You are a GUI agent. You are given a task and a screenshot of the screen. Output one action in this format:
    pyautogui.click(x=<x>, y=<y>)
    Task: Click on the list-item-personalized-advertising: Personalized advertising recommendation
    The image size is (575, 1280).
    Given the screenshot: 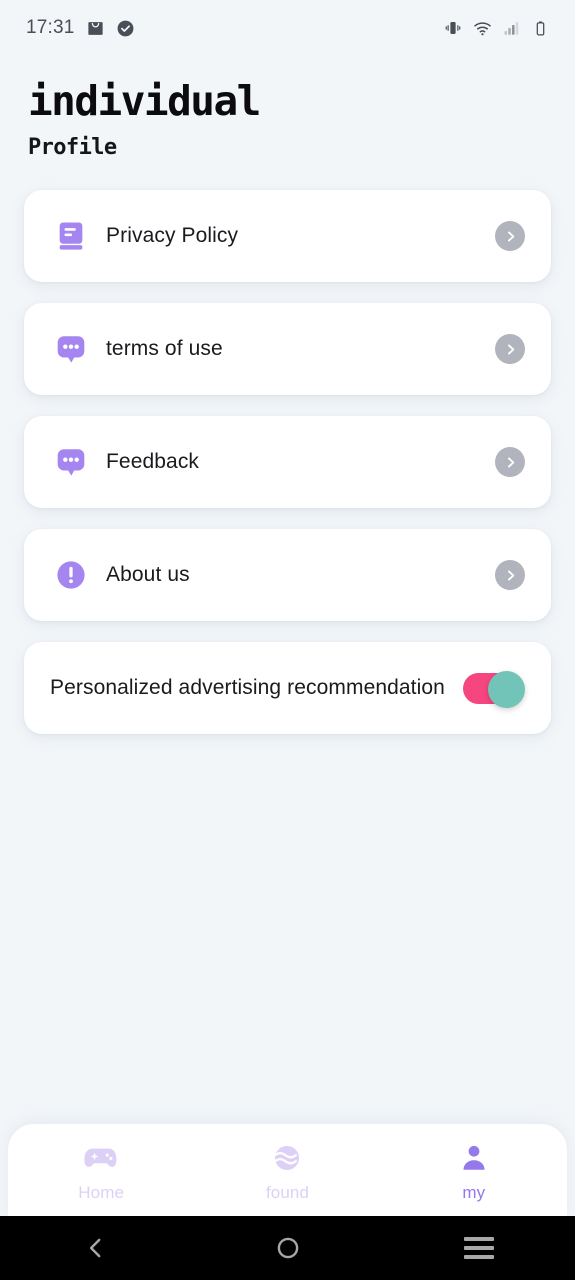 What is the action you would take?
    pyautogui.click(x=287, y=688)
    